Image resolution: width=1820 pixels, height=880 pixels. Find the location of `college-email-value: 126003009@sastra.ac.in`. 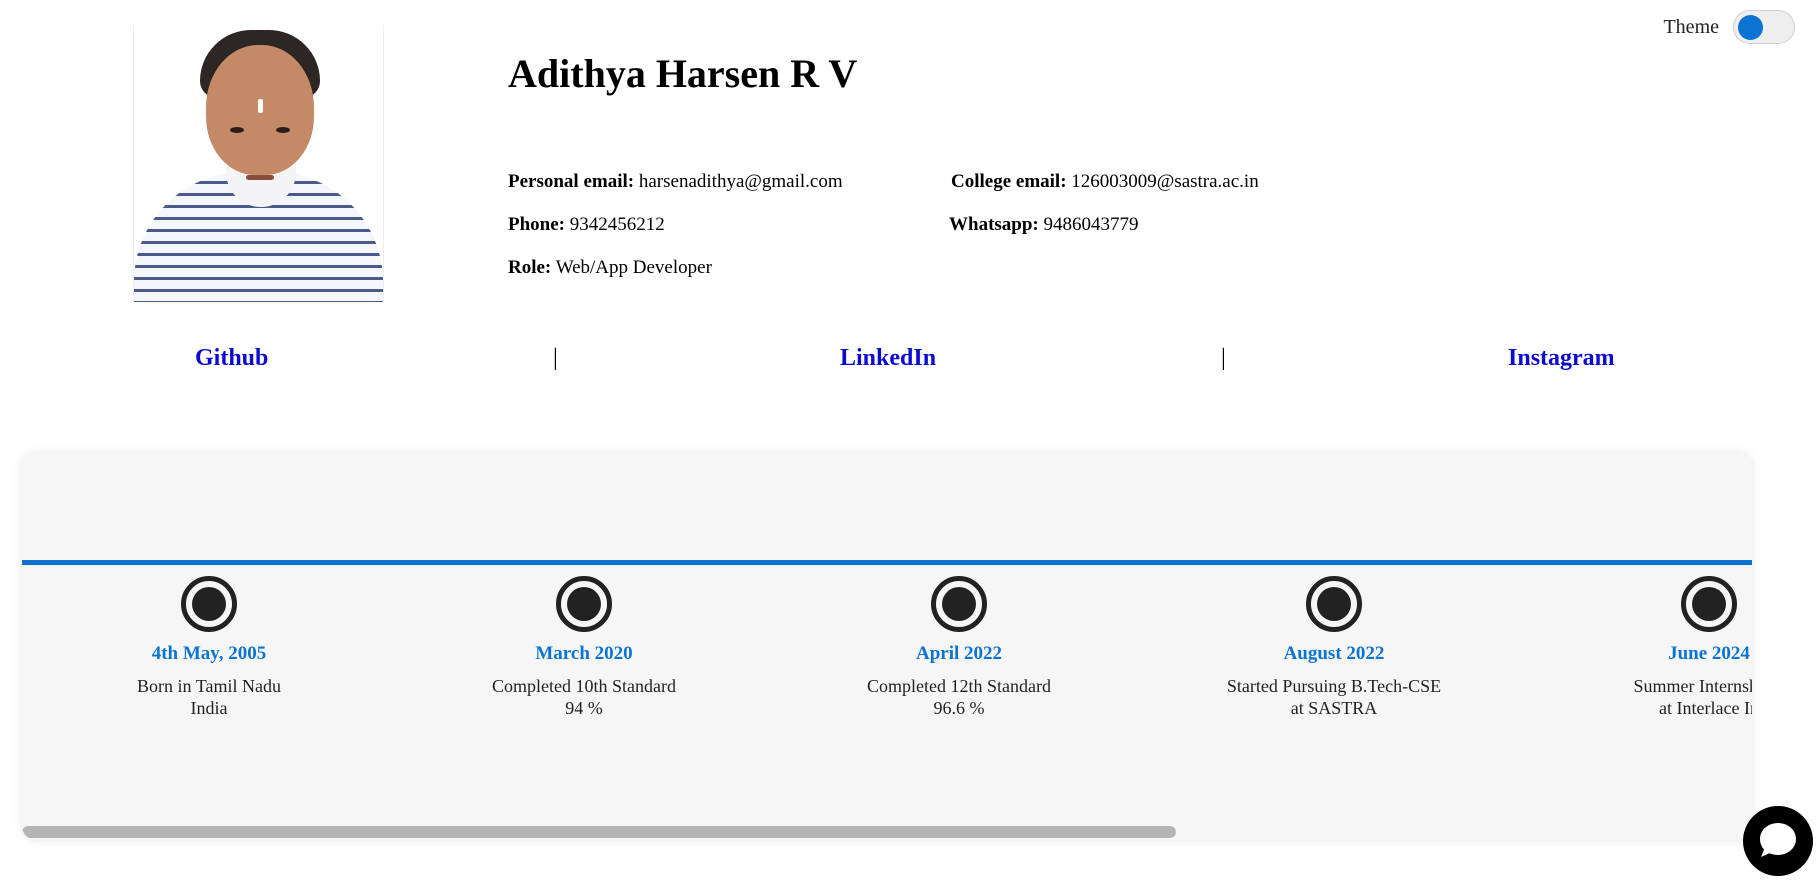

college-email-value: 126003009@sastra.ac.in is located at coordinates (1165, 181).